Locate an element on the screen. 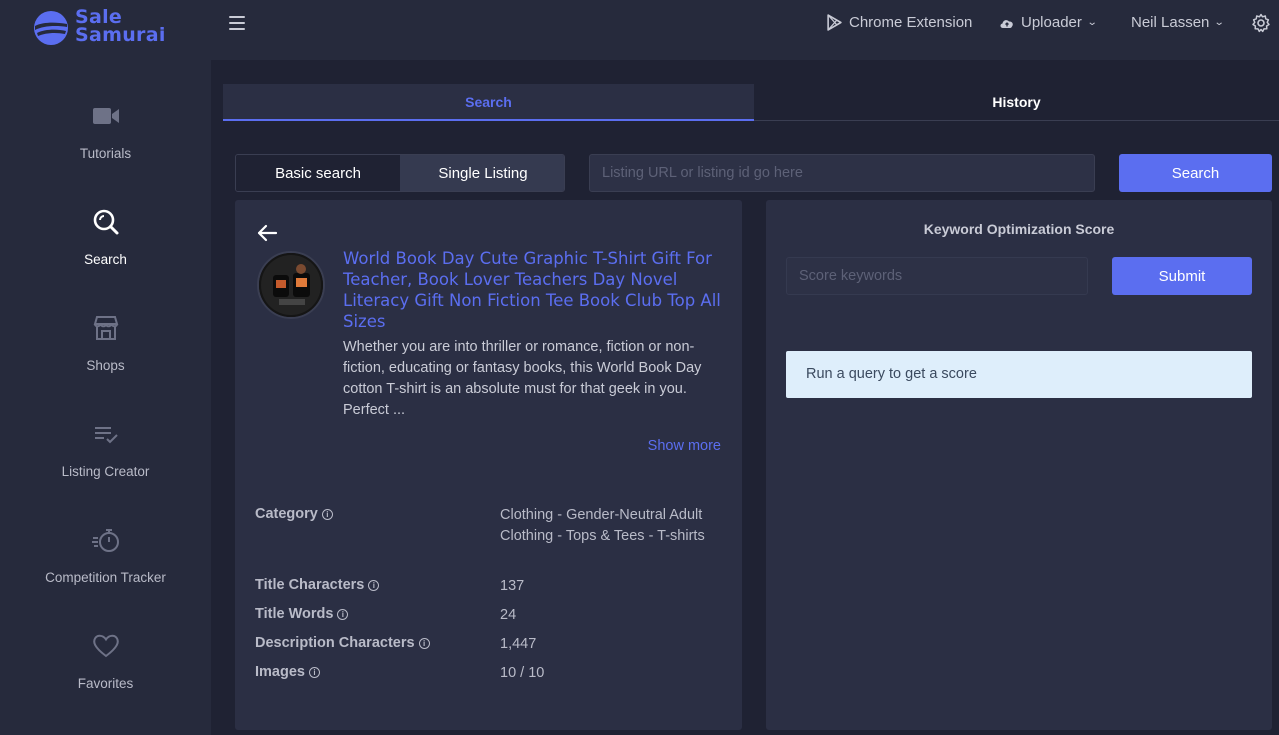 This screenshot has width=1279, height=735. user-name: Neil Lassen is located at coordinates (1170, 22).